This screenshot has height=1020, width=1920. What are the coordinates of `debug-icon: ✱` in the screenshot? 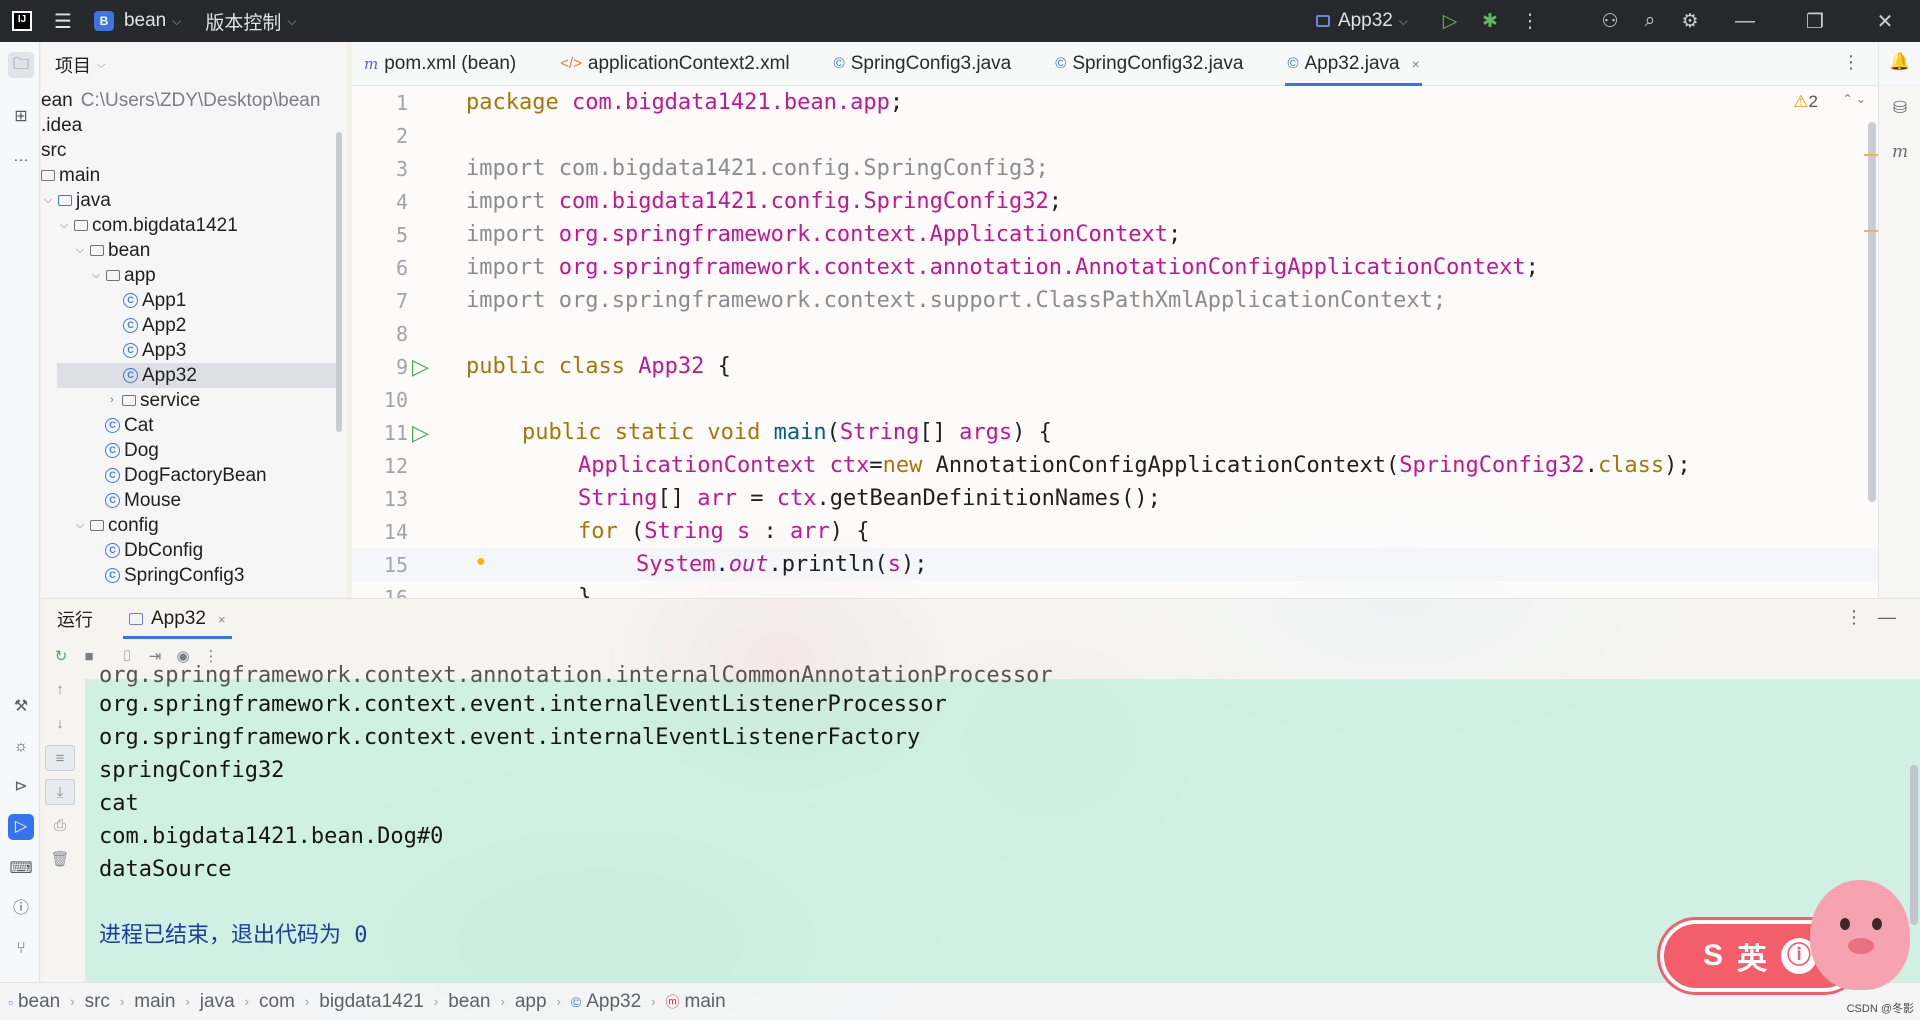 It's located at (1490, 21).